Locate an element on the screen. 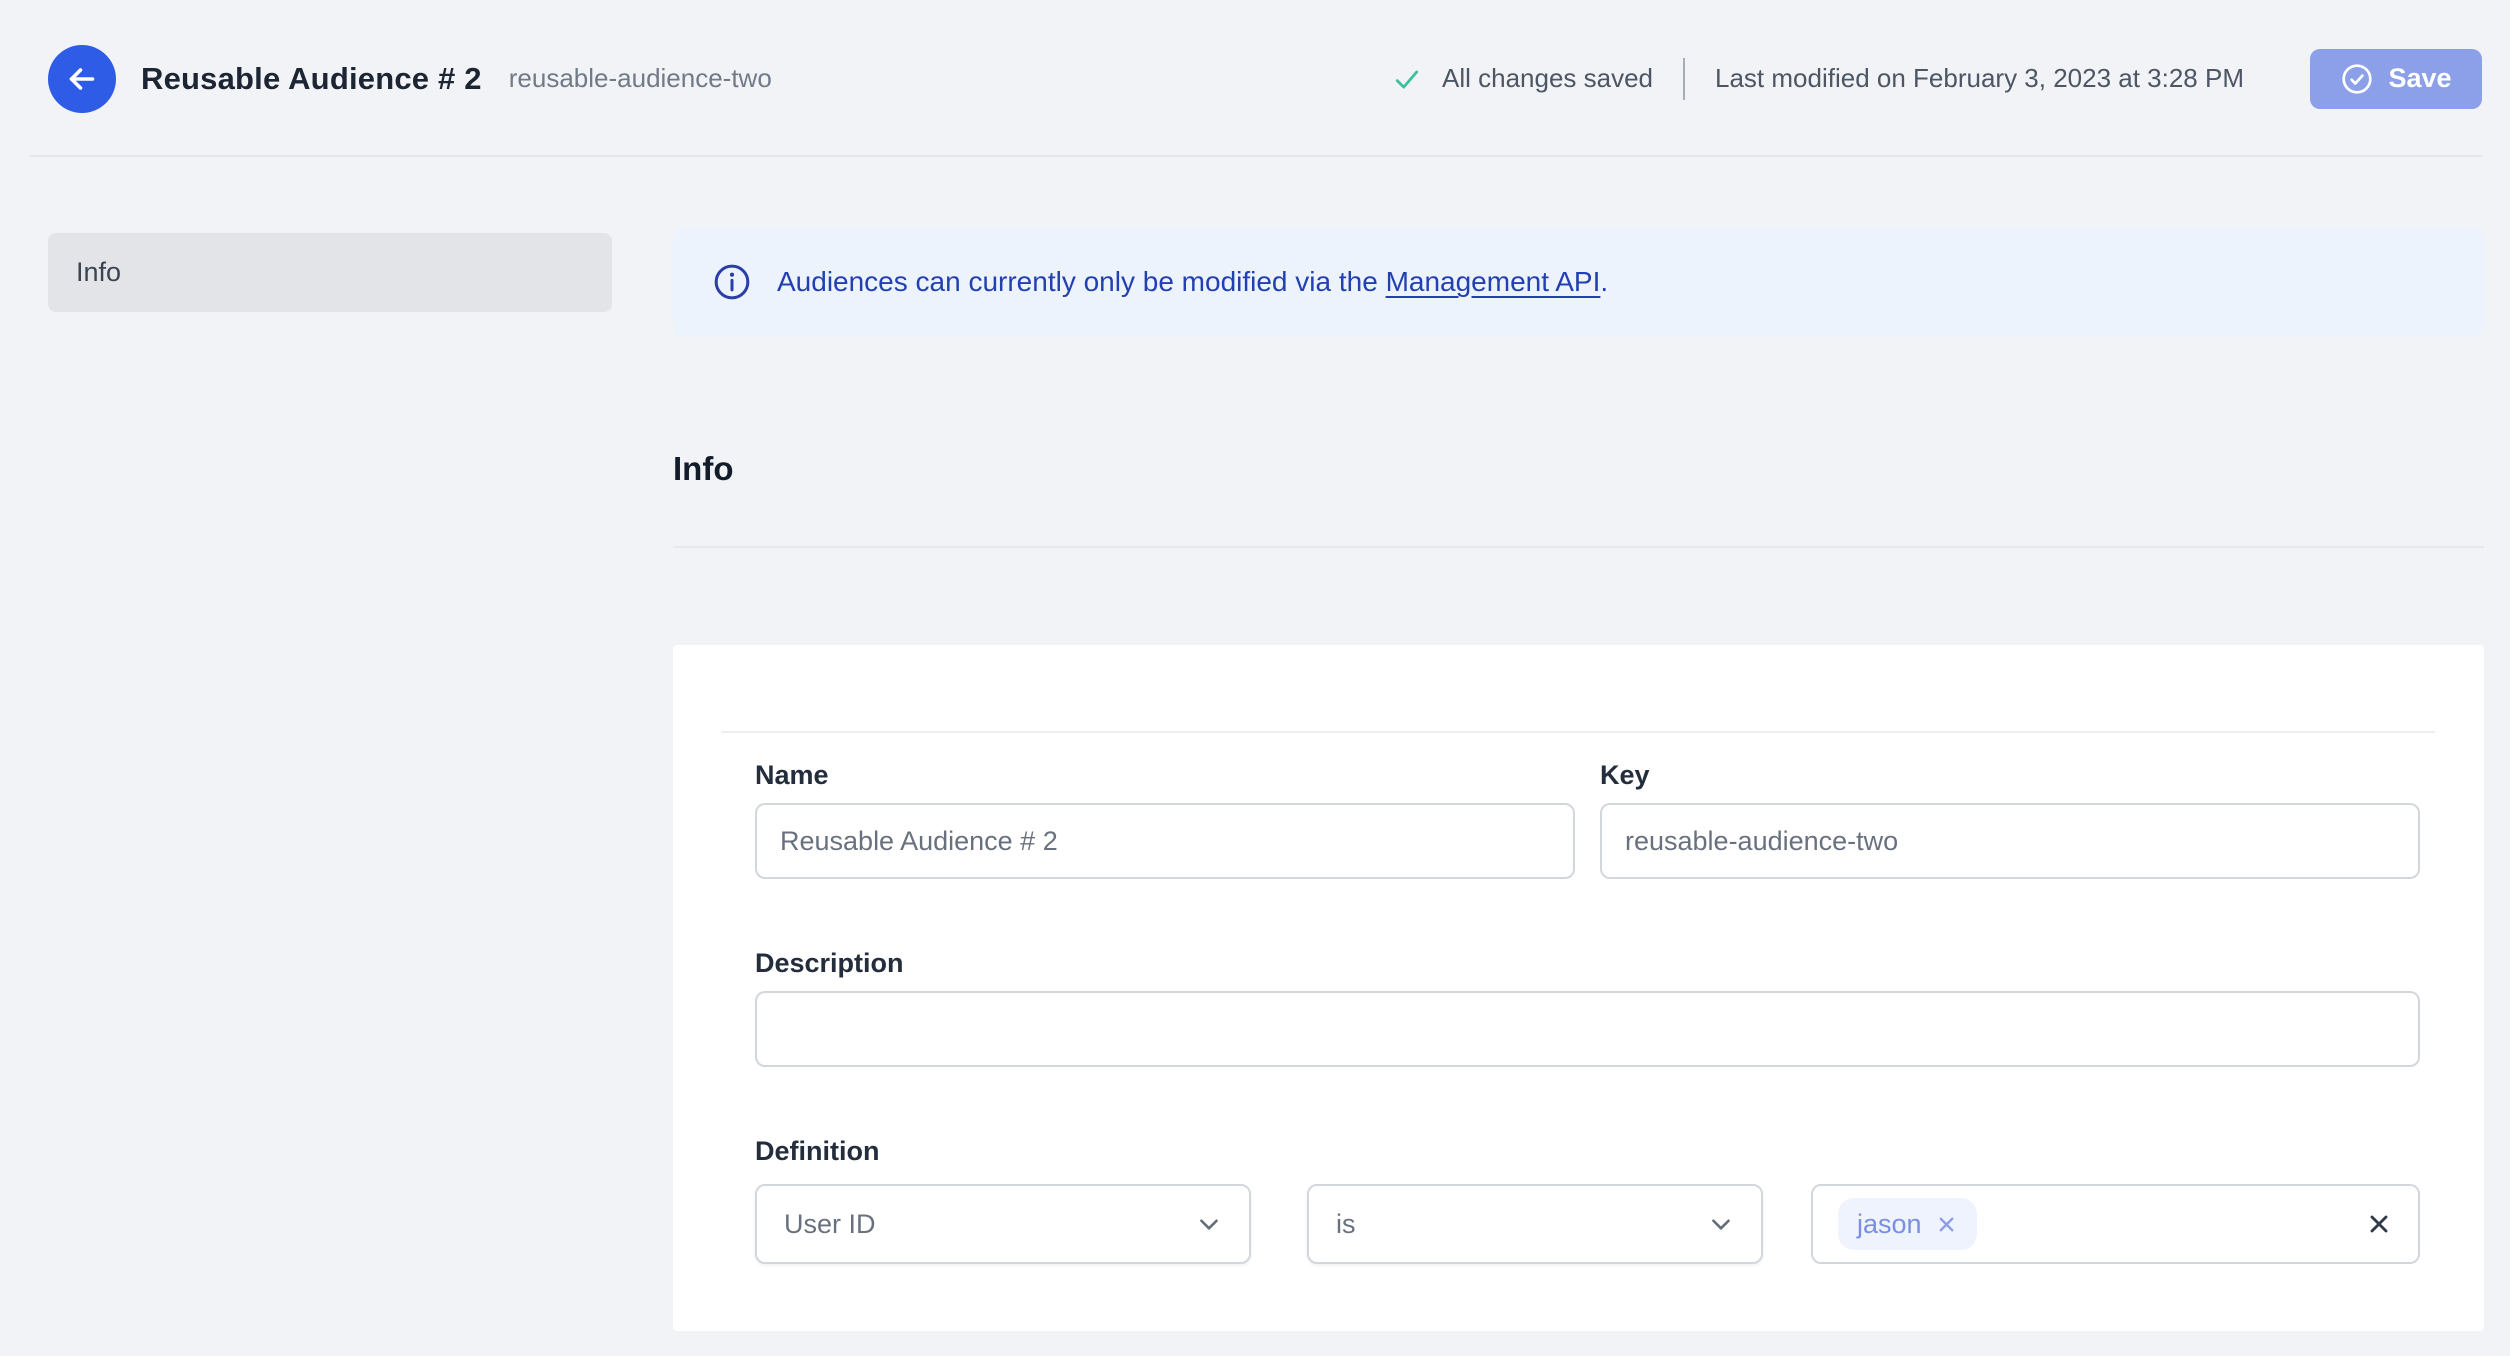  description-label: Description is located at coordinates (829, 963).